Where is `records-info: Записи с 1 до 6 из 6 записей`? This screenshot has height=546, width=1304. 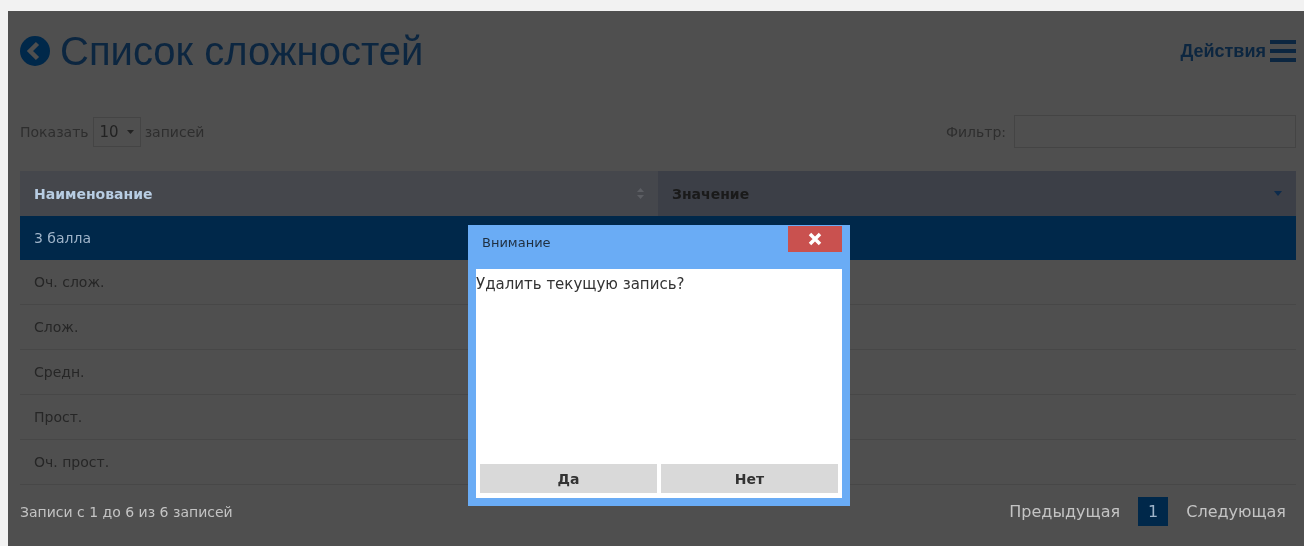 records-info: Записи с 1 до 6 из 6 записей is located at coordinates (126, 511).